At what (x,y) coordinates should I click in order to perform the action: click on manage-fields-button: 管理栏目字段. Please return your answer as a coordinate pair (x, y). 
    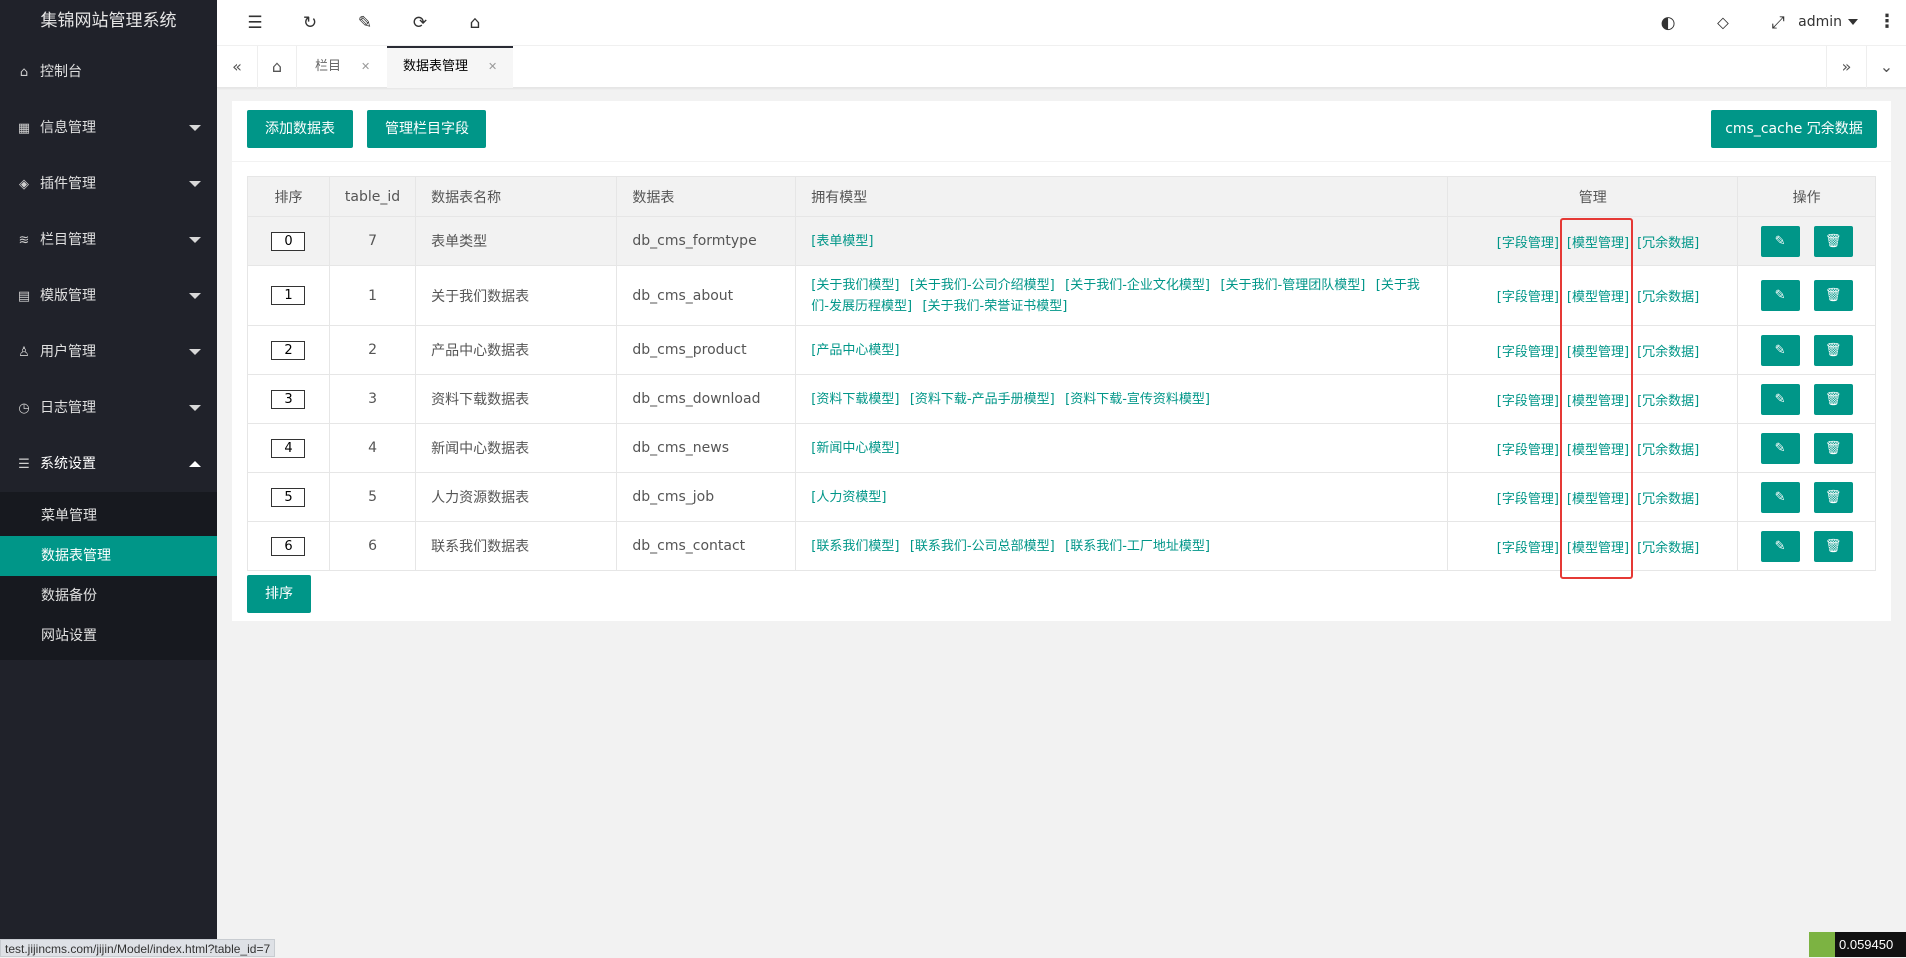
    Looking at the image, I should click on (426, 129).